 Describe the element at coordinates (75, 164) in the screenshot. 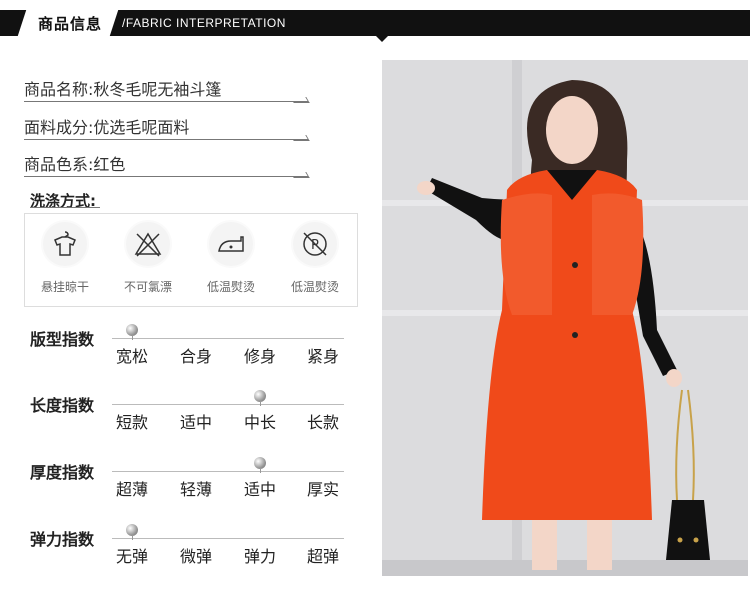

I see `product-color: 商品色系:红色` at that location.